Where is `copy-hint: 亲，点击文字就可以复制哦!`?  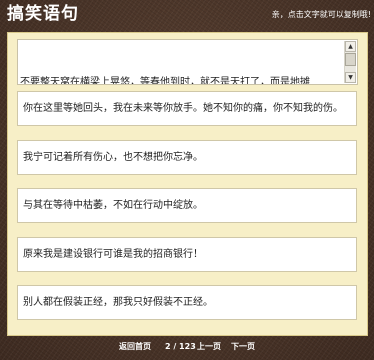
copy-hint: 亲，点击文字就可以复制哦! is located at coordinates (321, 14).